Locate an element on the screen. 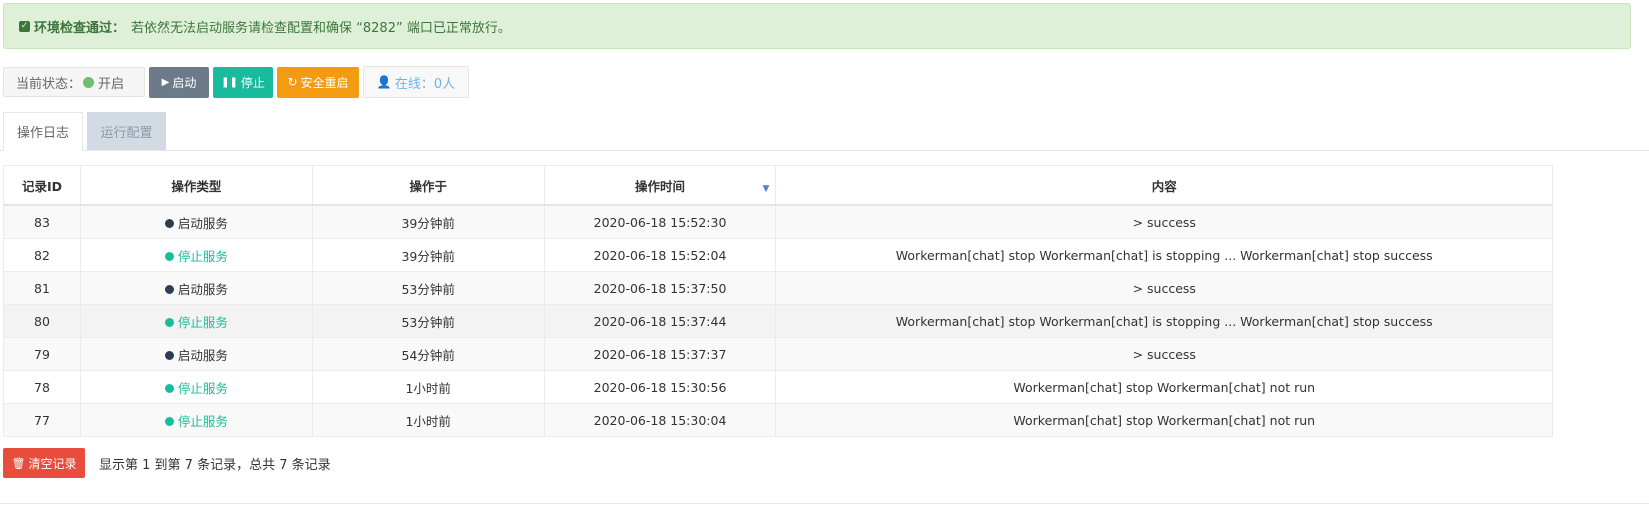  cell-time: 2020-06-18 15:30:04 is located at coordinates (660, 420).